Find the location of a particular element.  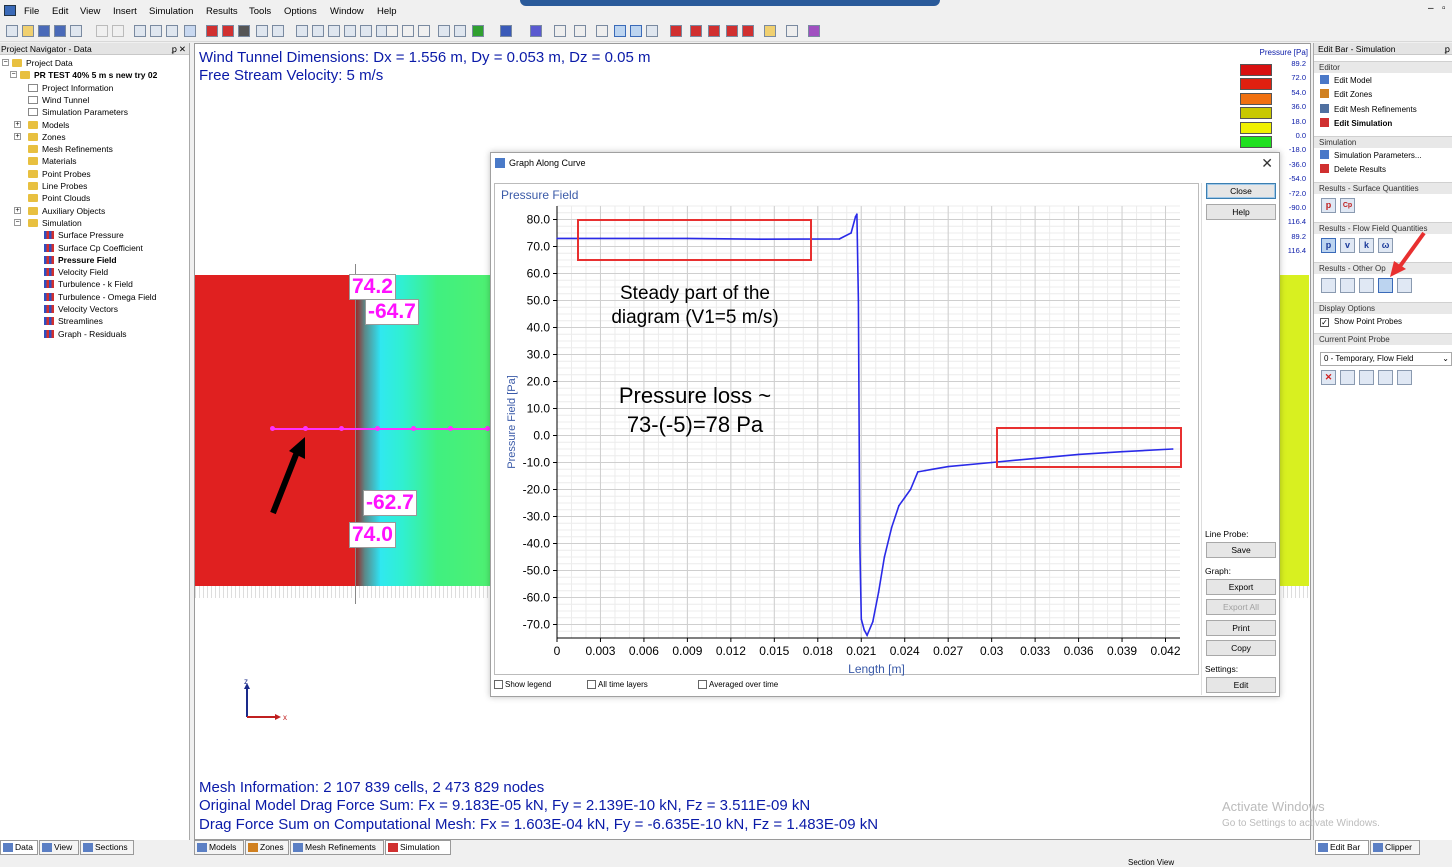

copy-view-icon is located at coordinates (444, 31).